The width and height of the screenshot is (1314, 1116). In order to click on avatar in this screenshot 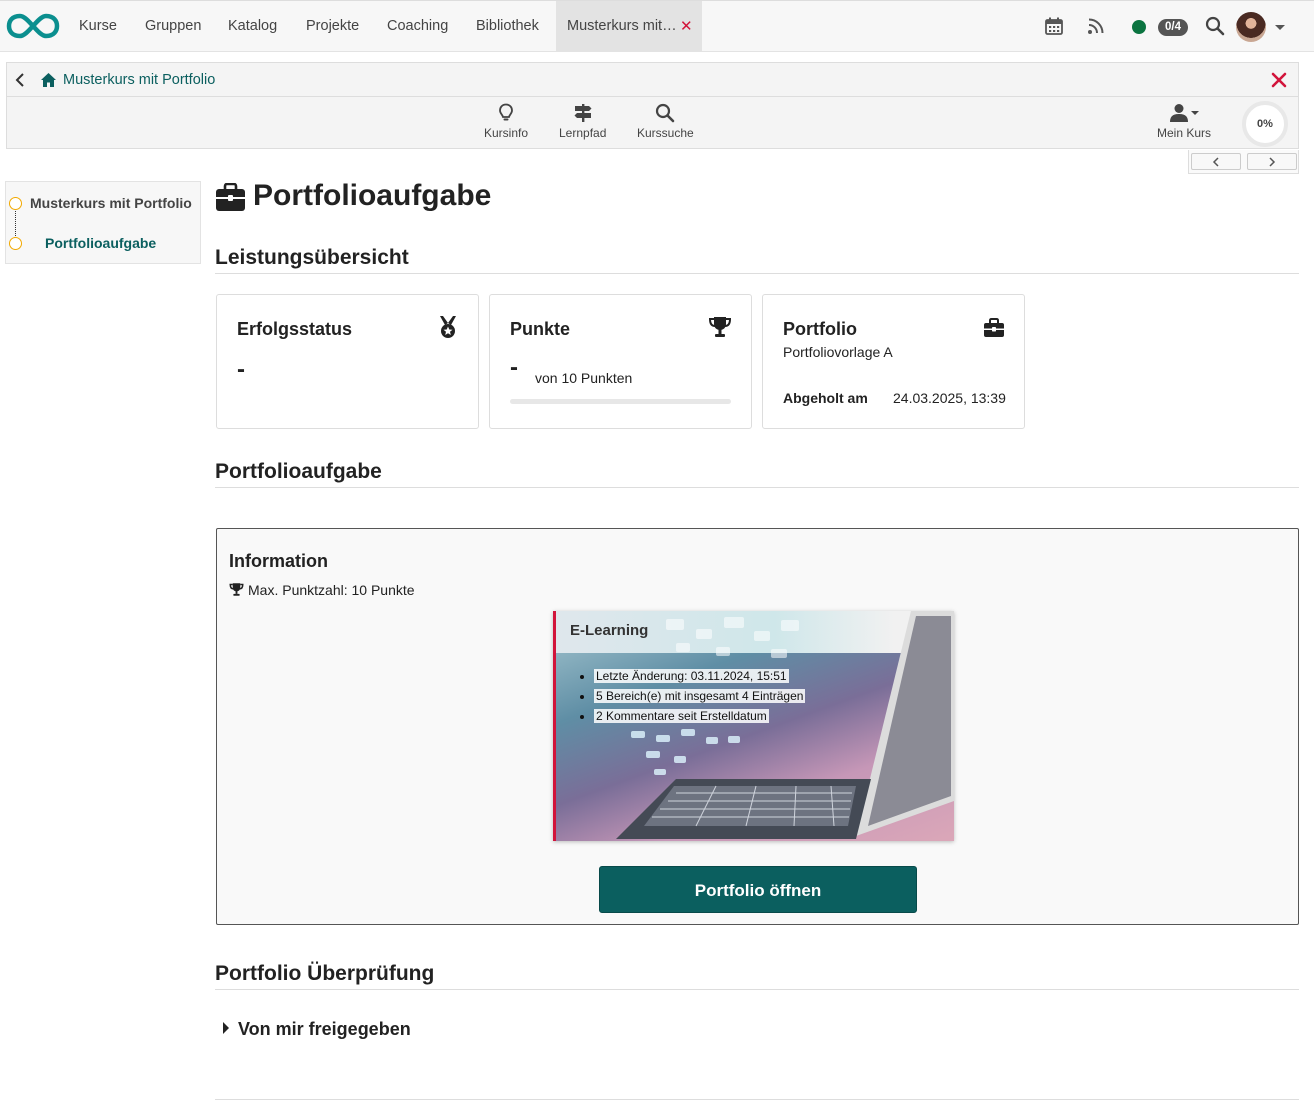, I will do `click(1251, 27)`.